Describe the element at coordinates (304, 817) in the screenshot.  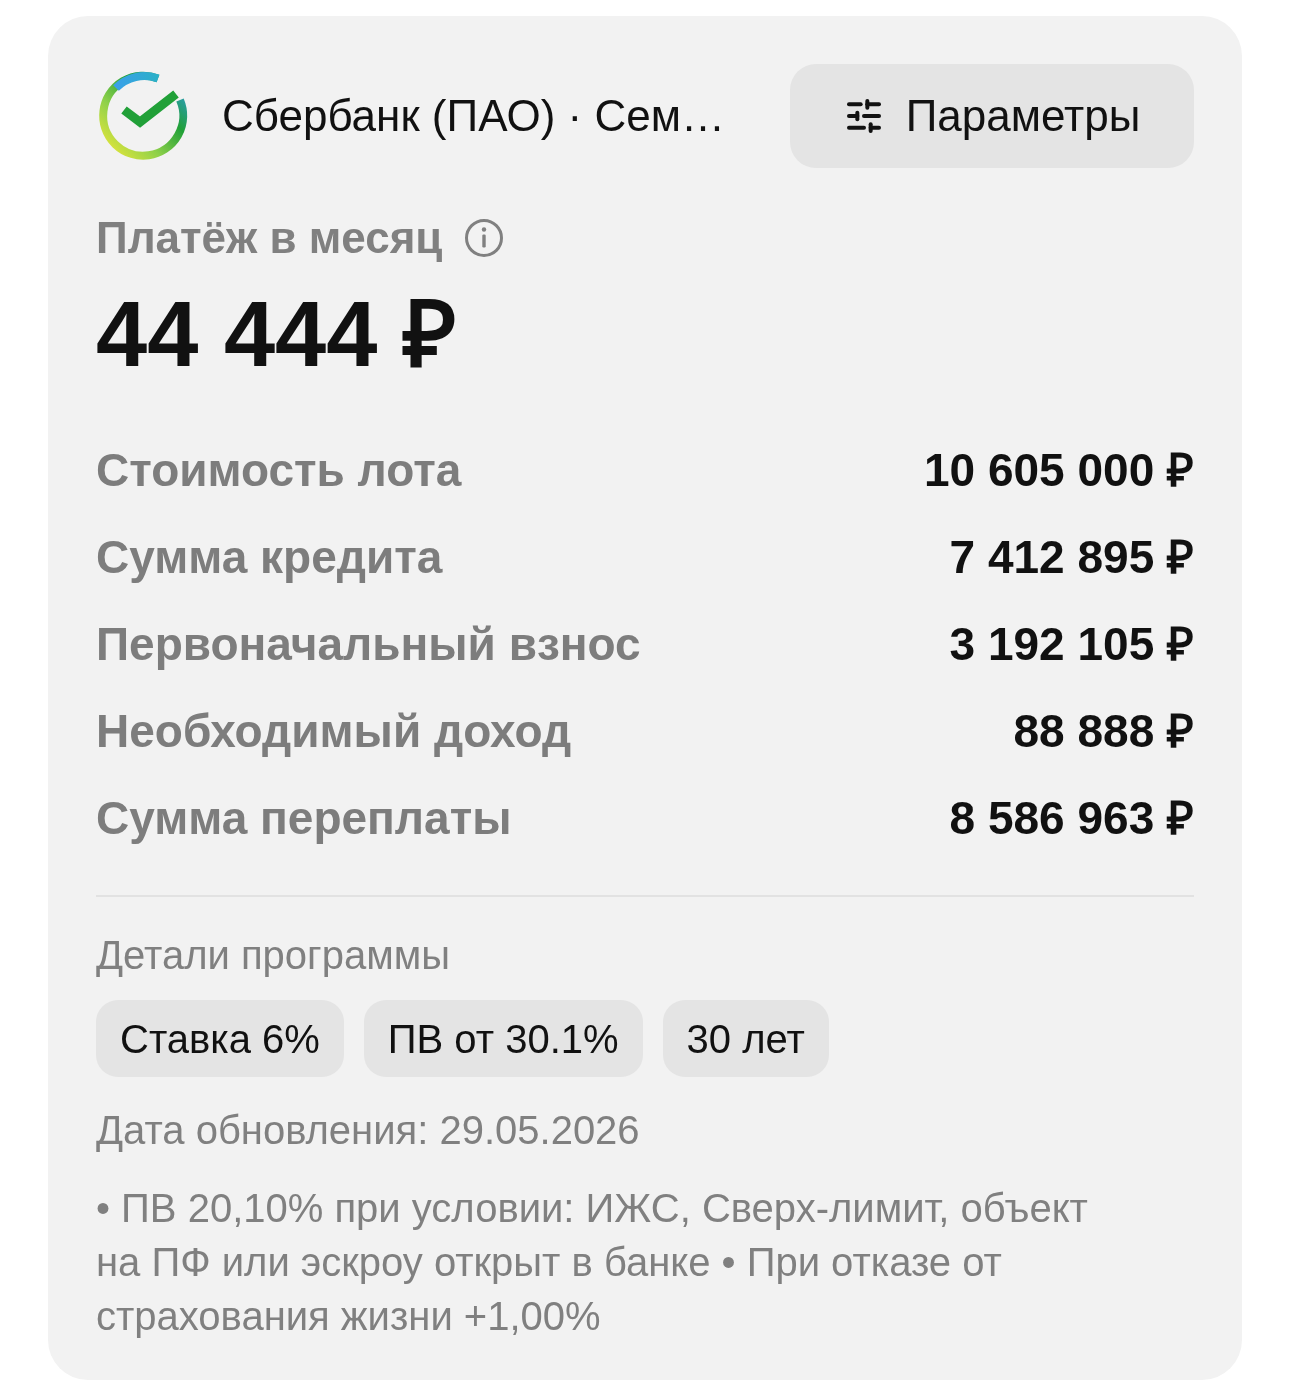
I see `row-label: Сумма переплаты` at that location.